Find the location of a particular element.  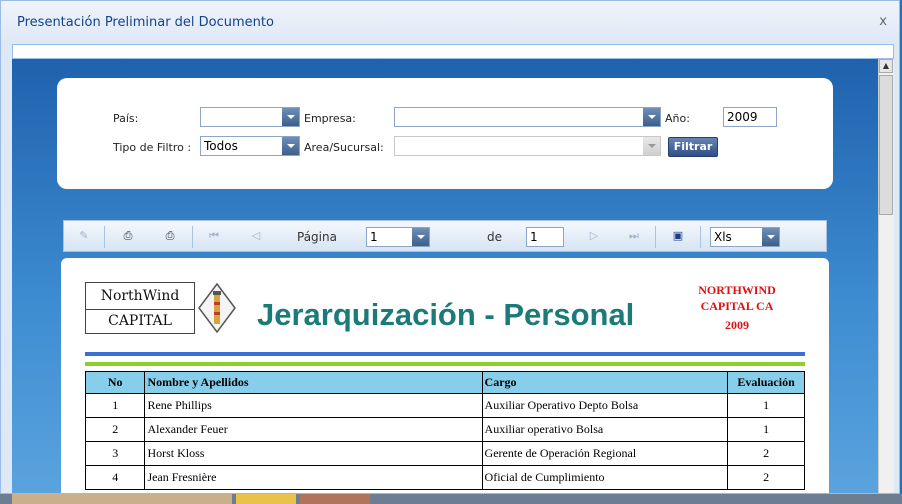

col-header-evaluacion: Evaluación is located at coordinates (766, 382).